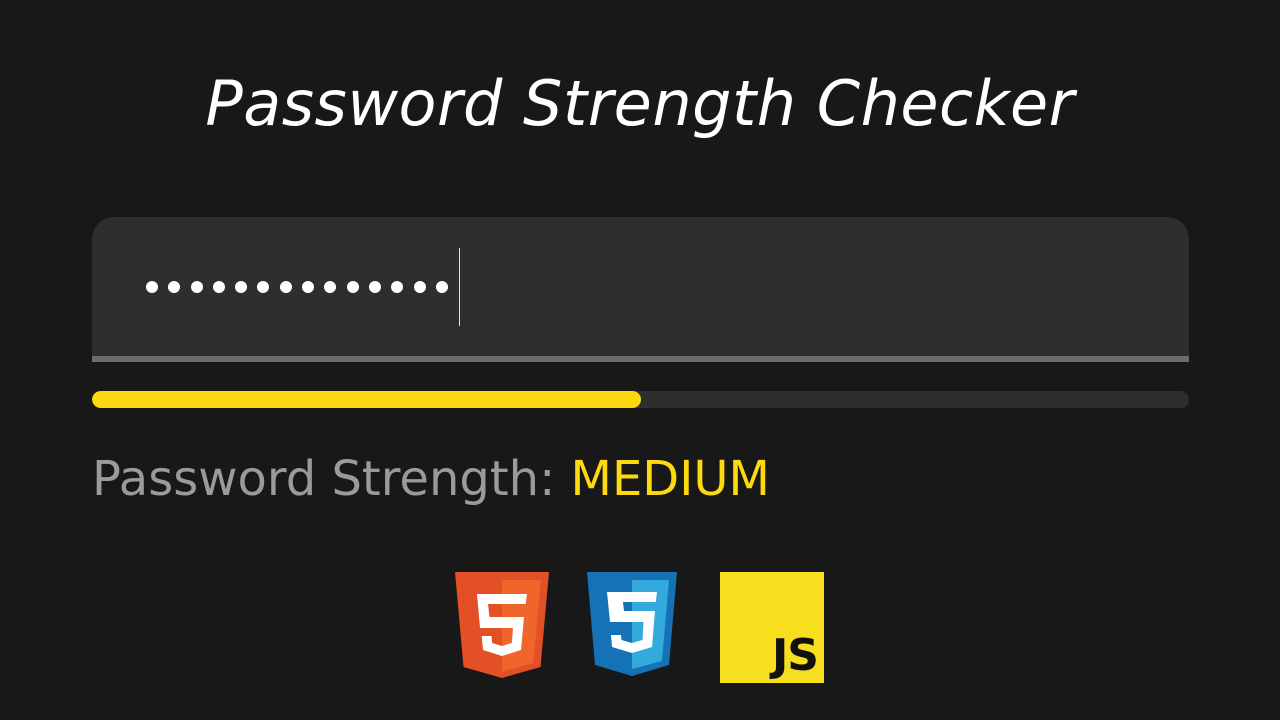 This screenshot has height=720, width=1280. Describe the element at coordinates (502, 625) in the screenshot. I see `html5-icon` at that location.